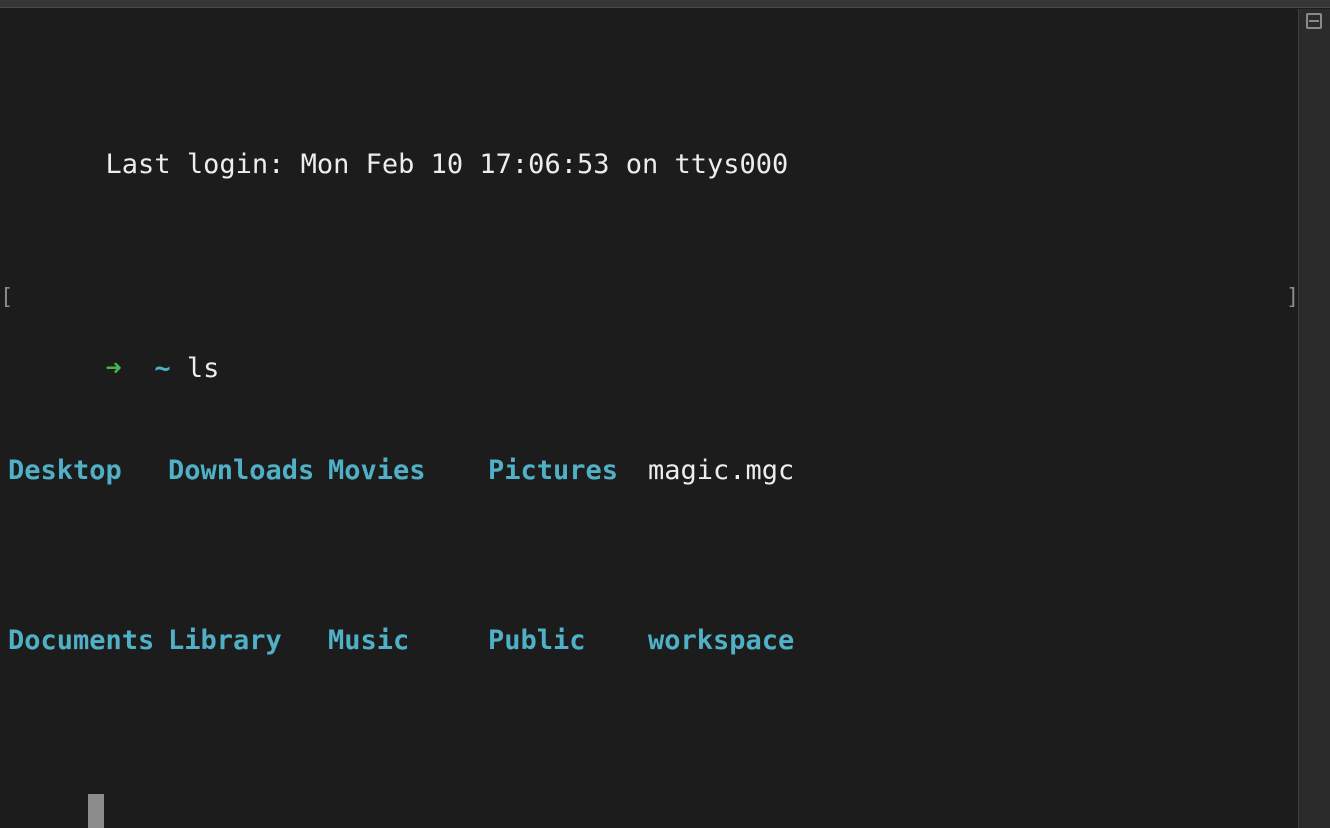 The width and height of the screenshot is (1330, 828). What do you see at coordinates (203, 368) in the screenshot?
I see `command-text: ls` at bounding box center [203, 368].